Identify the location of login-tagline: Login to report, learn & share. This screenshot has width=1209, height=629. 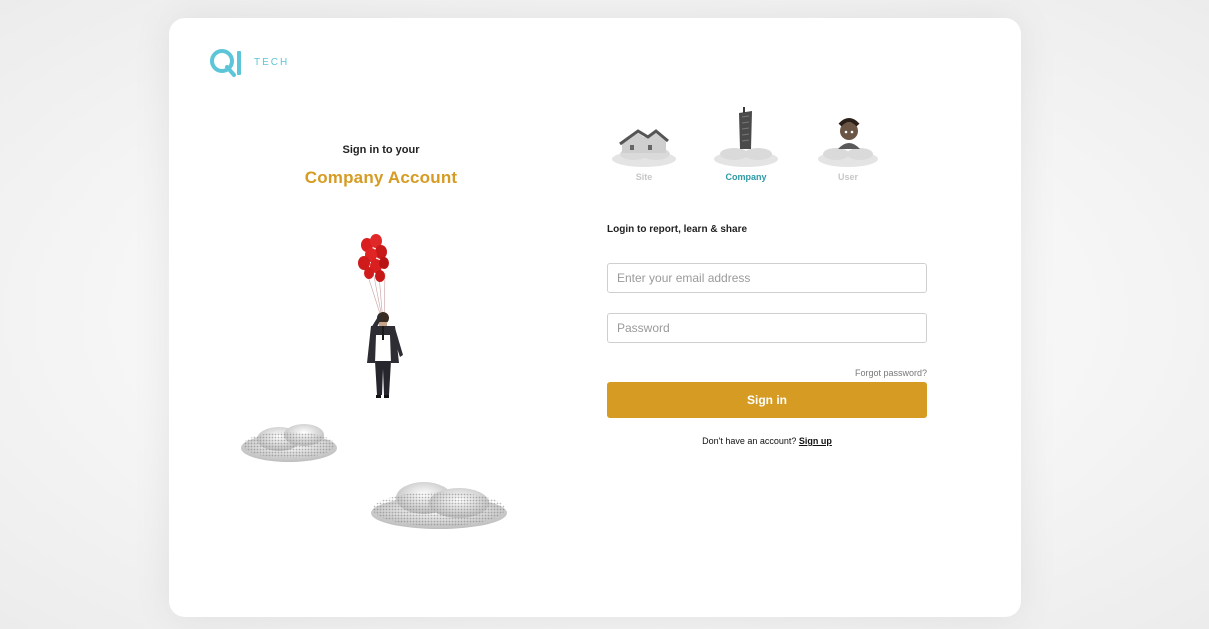
(677, 229).